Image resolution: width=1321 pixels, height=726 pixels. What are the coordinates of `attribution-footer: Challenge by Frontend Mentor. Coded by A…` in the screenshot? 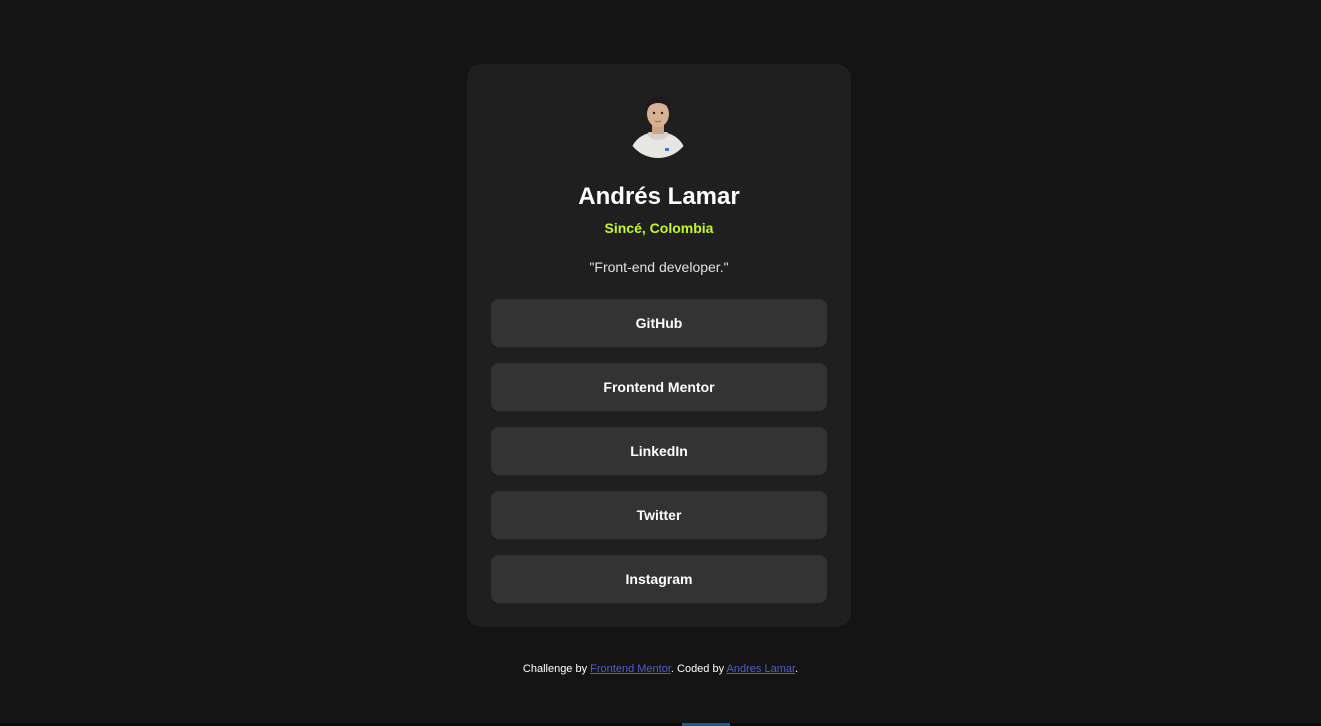 It's located at (660, 669).